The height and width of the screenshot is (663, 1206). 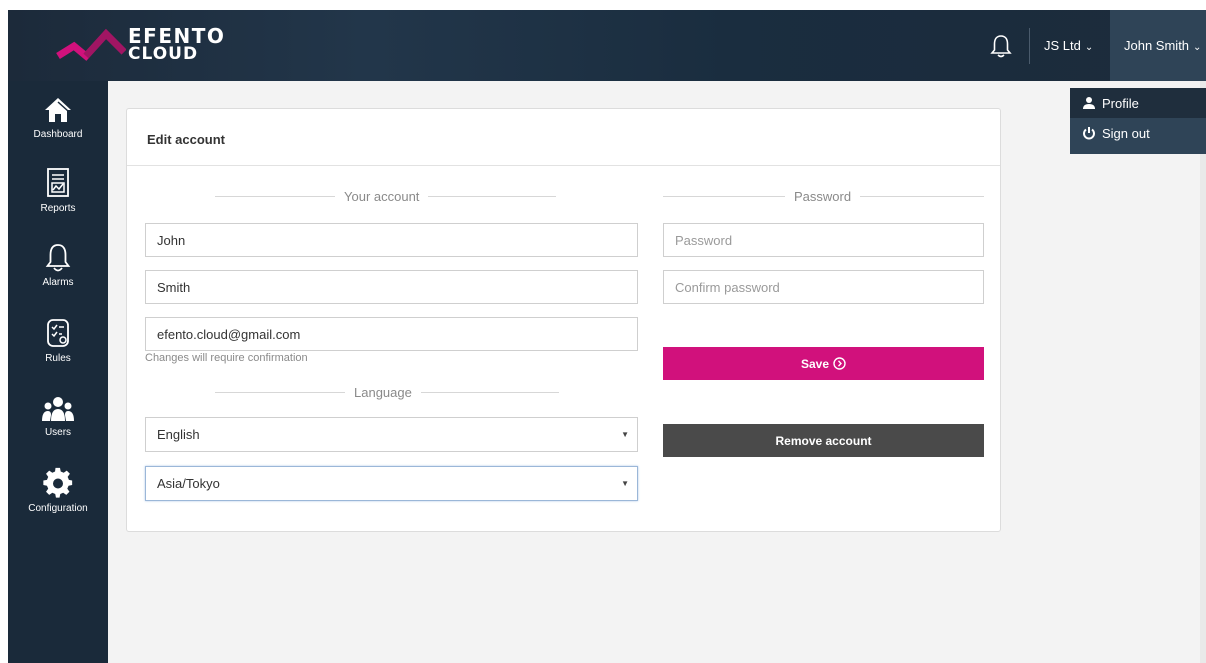 What do you see at coordinates (58, 208) in the screenshot?
I see `sidebar-item-label: Reports` at bounding box center [58, 208].